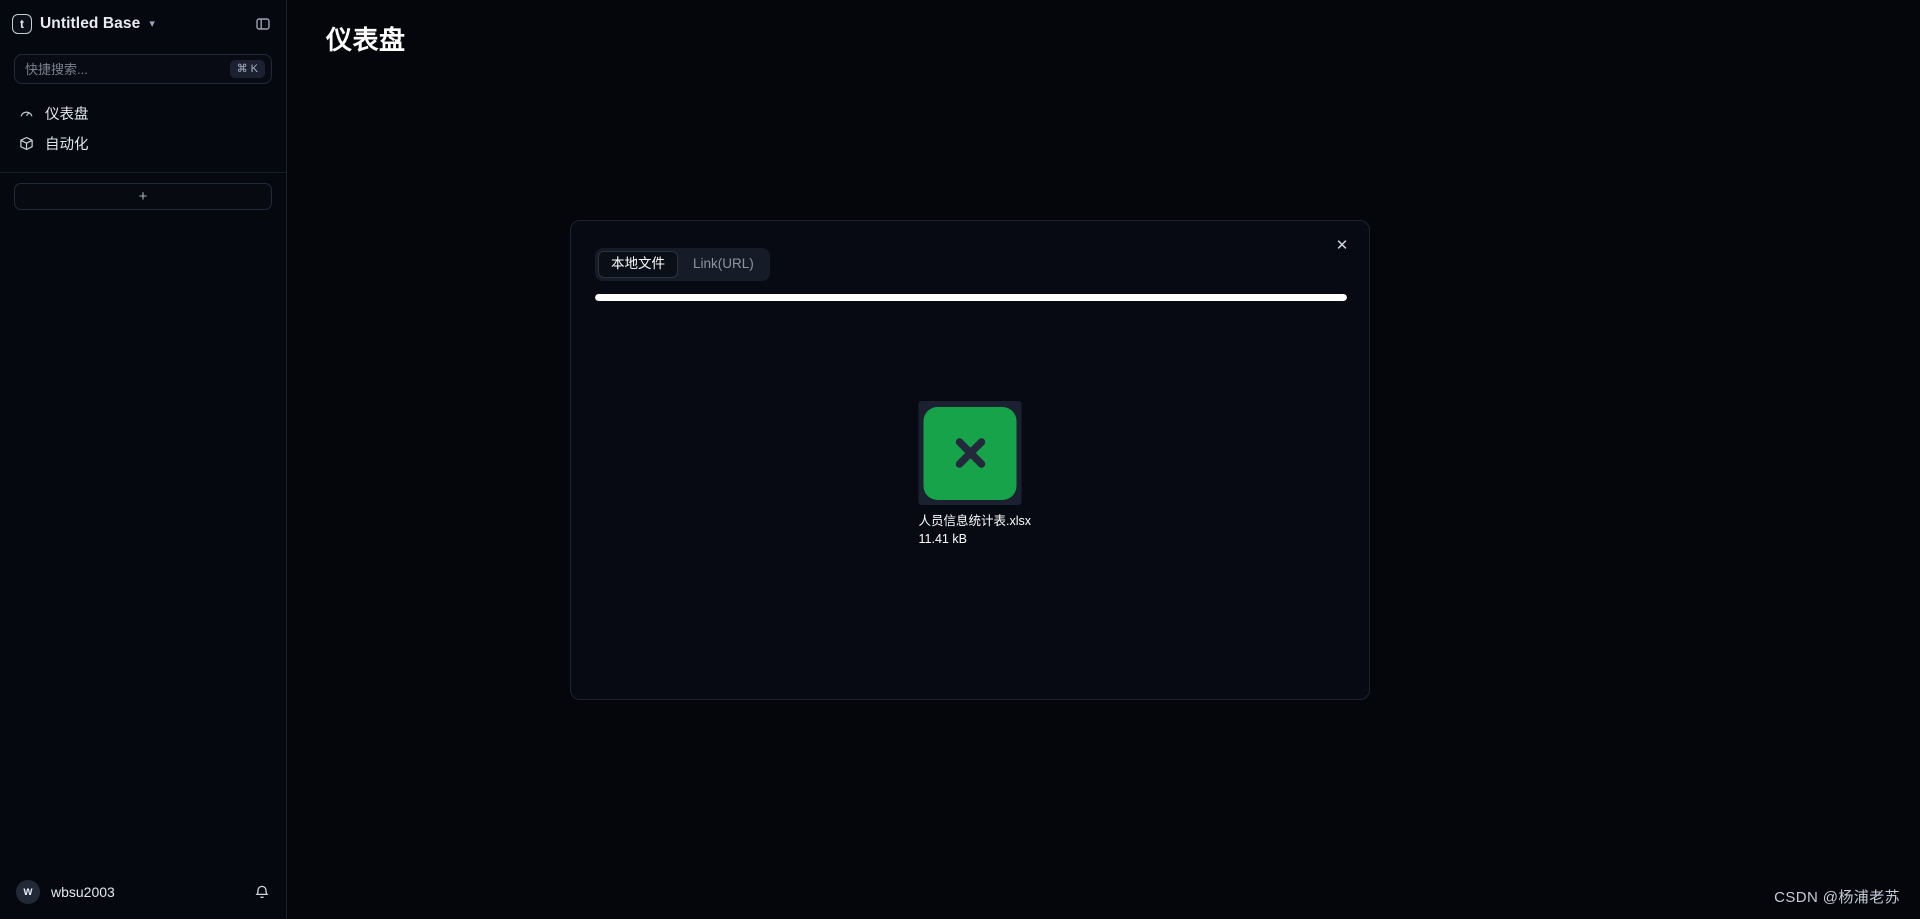 This screenshot has width=1920, height=919. What do you see at coordinates (942, 539) in the screenshot?
I see `file-size-label: 11.41 kB` at bounding box center [942, 539].